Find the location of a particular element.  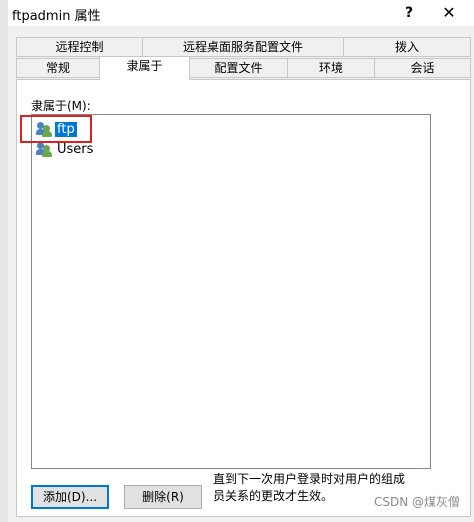

tab-rds-profile: 远程桌面服务配置文件 is located at coordinates (243, 47).